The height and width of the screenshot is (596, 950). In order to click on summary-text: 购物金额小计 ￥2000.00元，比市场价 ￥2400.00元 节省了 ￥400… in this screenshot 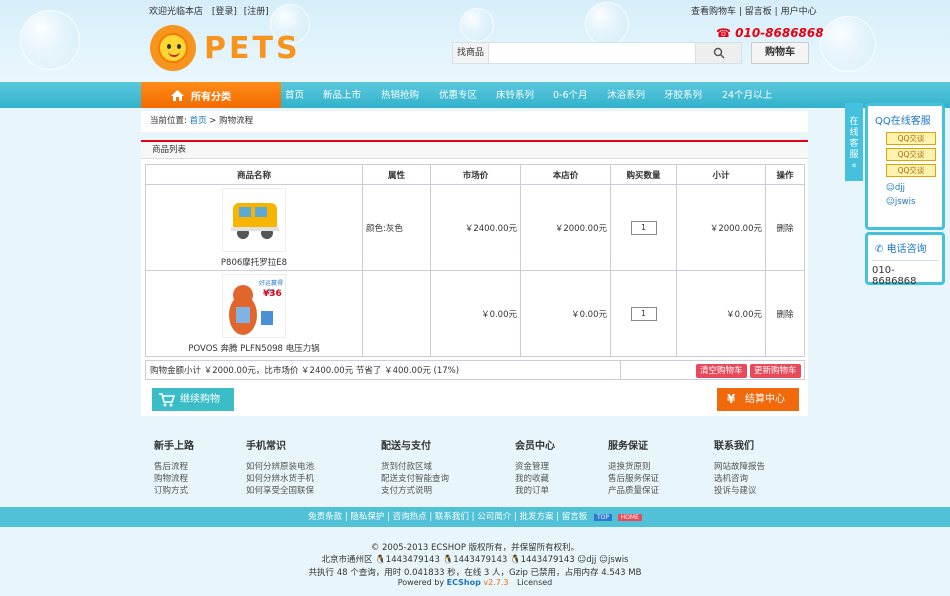, I will do `click(305, 371)`.